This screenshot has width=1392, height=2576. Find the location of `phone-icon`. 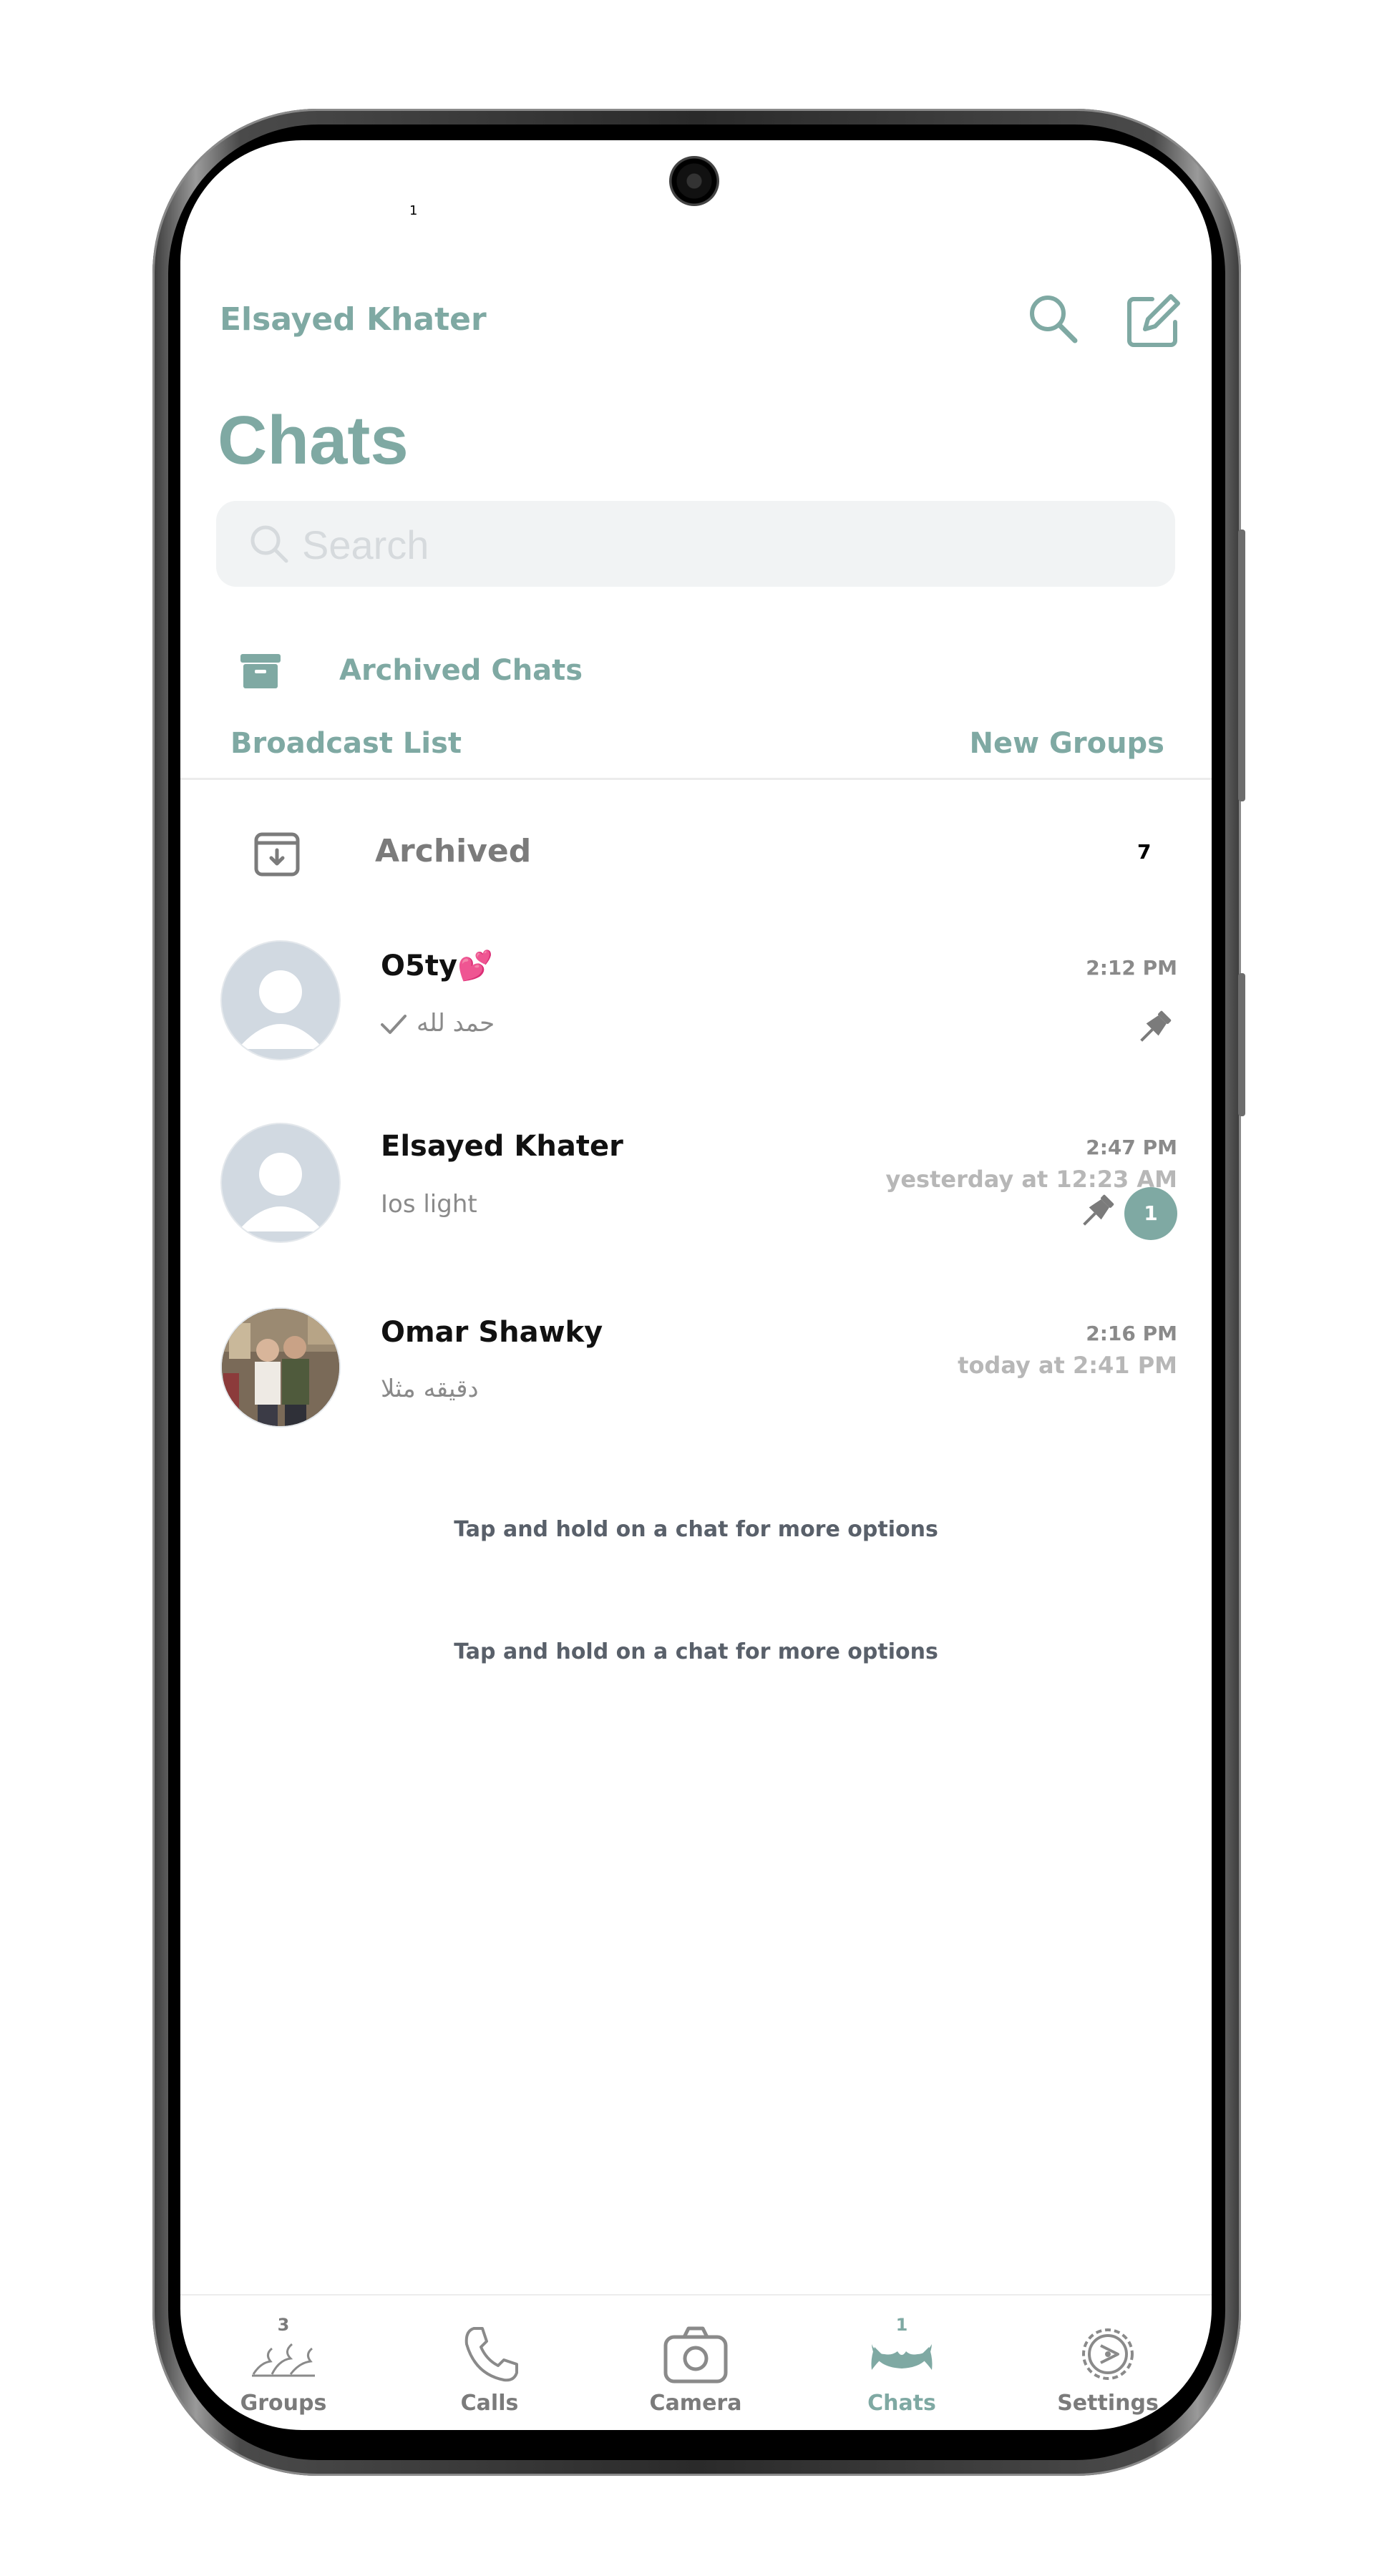

phone-icon is located at coordinates (491, 2354).